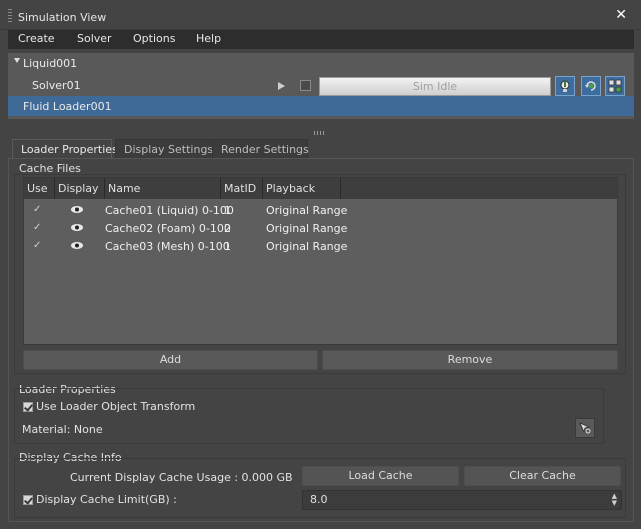 The width and height of the screenshot is (641, 529). I want to click on use-loader-transform-checkbox, so click(28, 407).